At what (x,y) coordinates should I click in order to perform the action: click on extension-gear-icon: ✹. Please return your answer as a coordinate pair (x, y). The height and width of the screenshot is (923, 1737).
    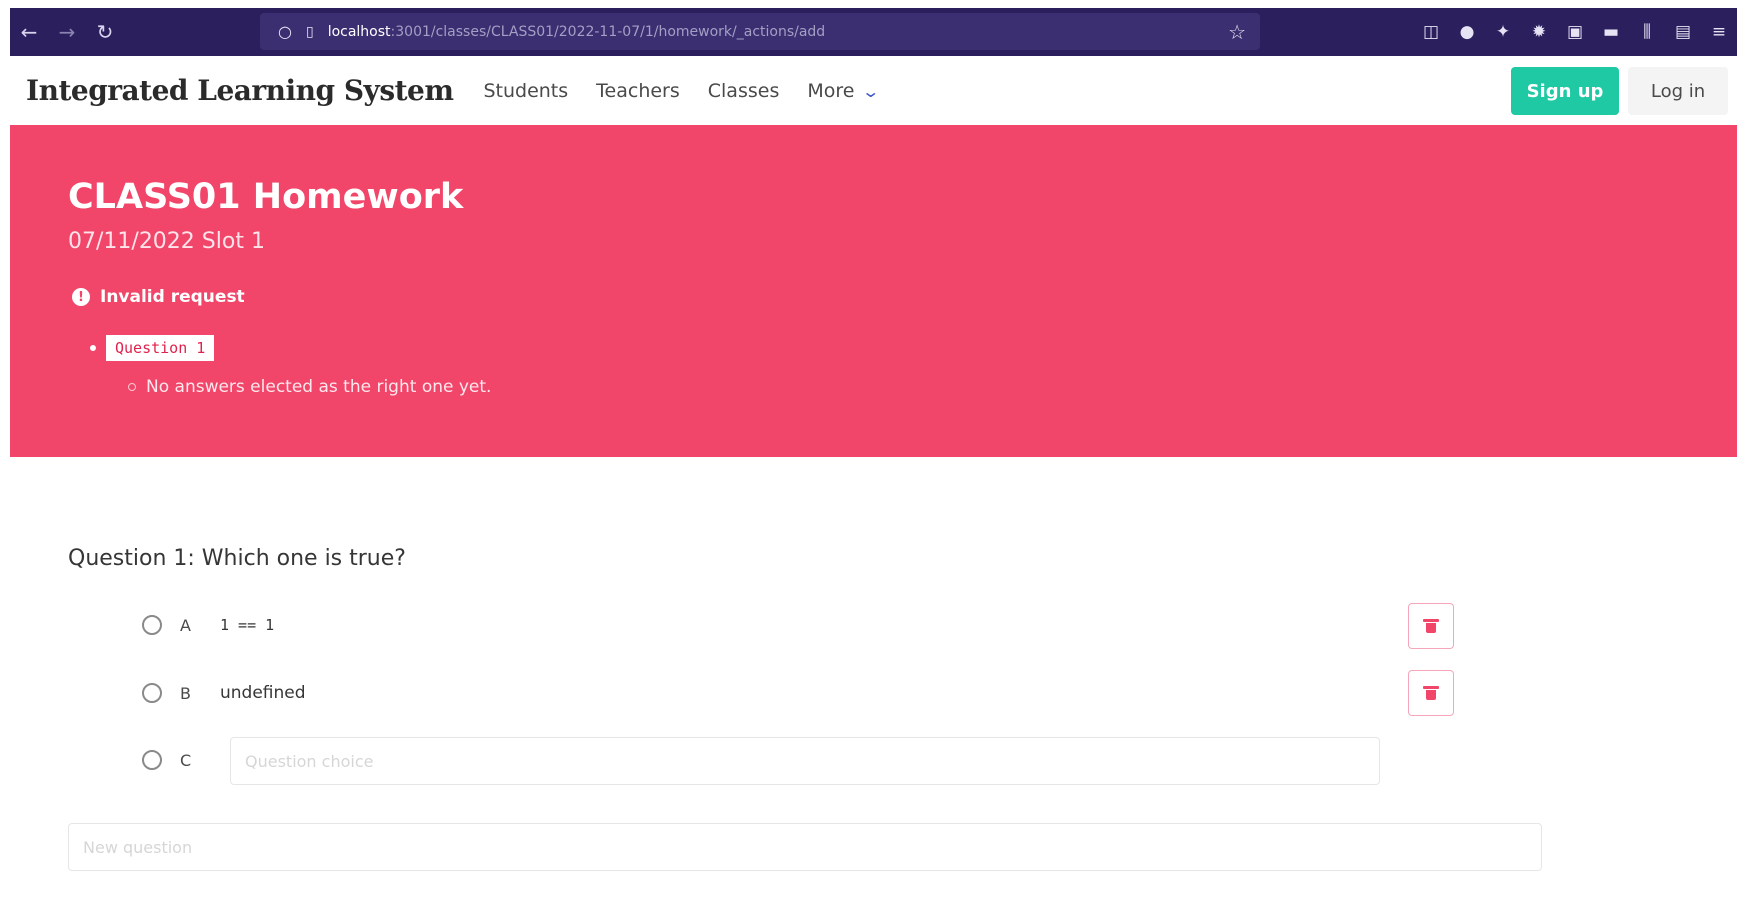
    Looking at the image, I should click on (1539, 32).